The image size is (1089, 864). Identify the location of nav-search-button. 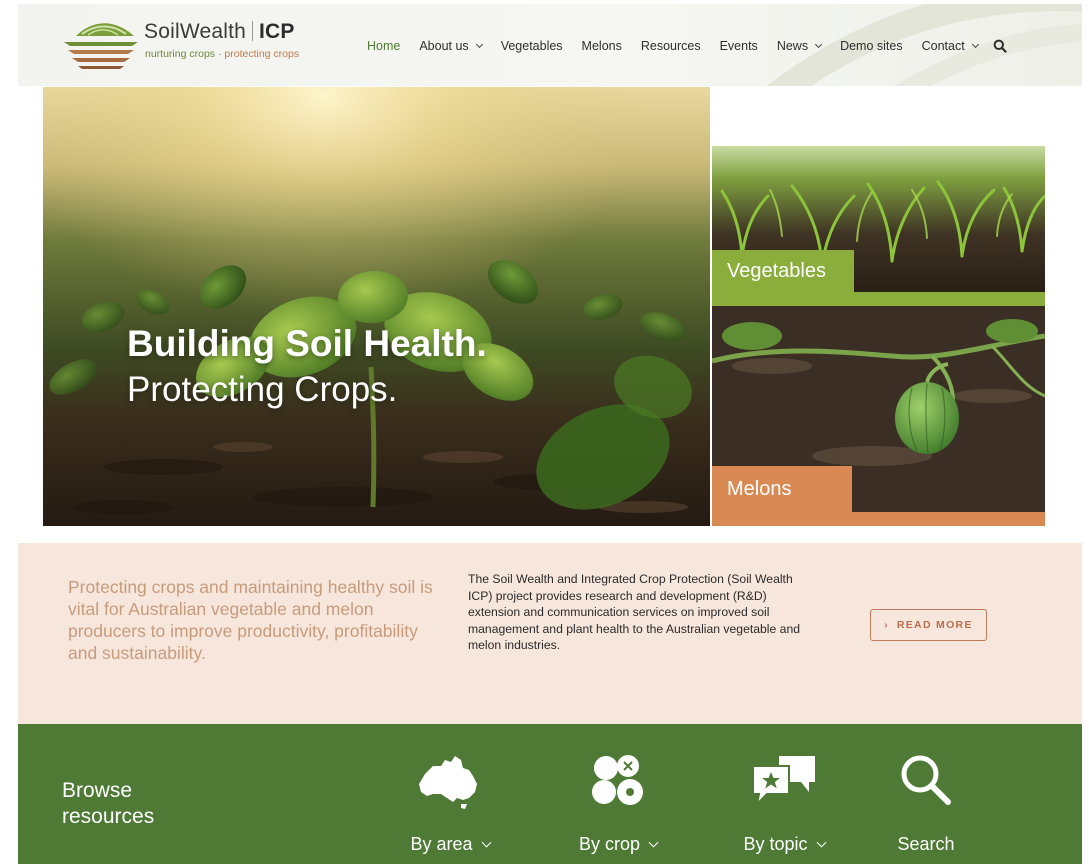
(1000, 46).